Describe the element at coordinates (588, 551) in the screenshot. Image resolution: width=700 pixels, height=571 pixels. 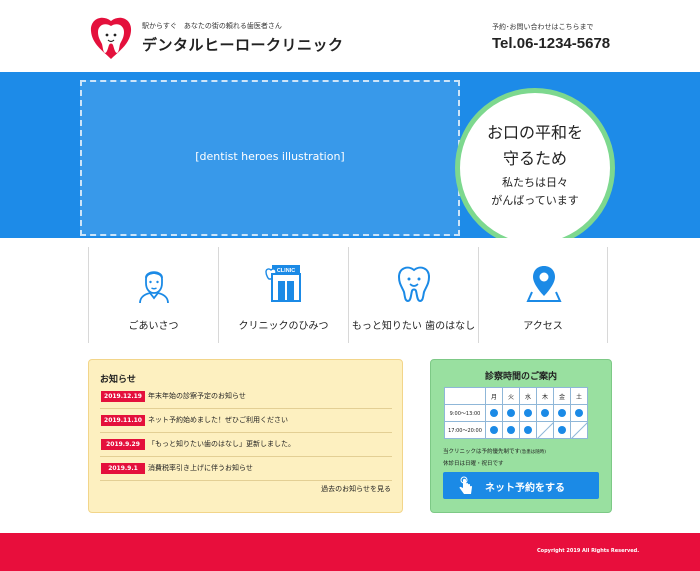
I see `copyright-text: Copyright 2019 All Rights Reserved.` at that location.